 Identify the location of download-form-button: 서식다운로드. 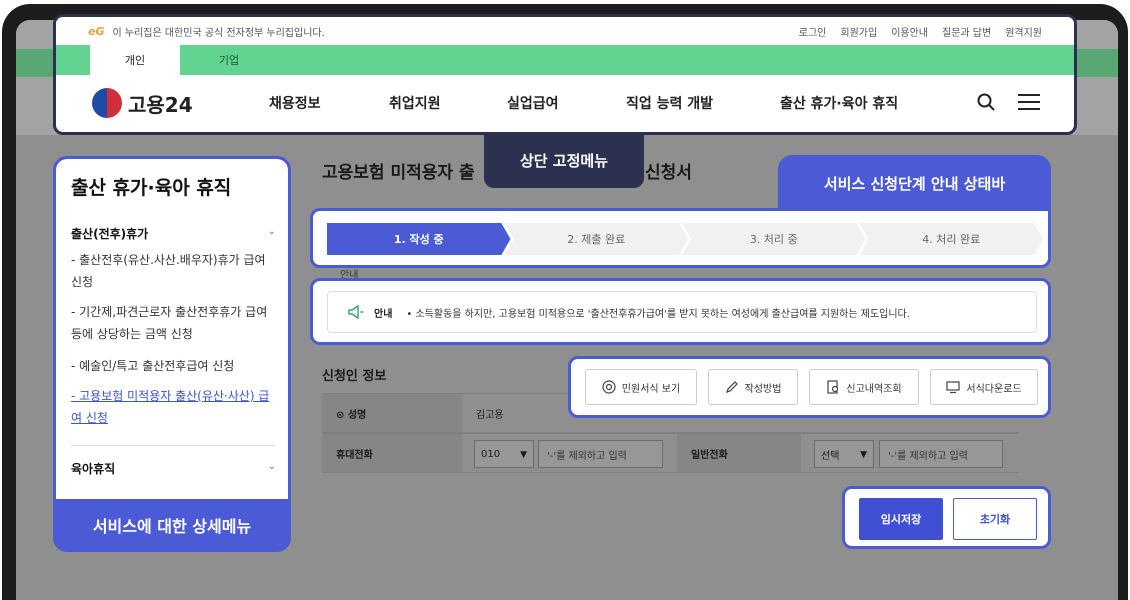
(984, 387).